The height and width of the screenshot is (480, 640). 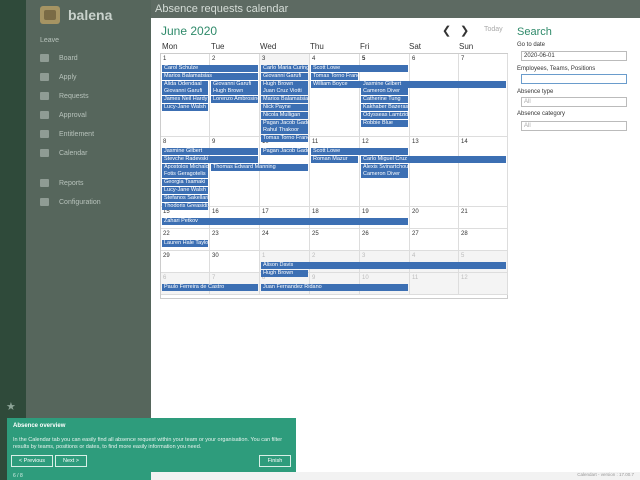 What do you see at coordinates (215, 256) in the screenshot?
I see `day-number: 30` at bounding box center [215, 256].